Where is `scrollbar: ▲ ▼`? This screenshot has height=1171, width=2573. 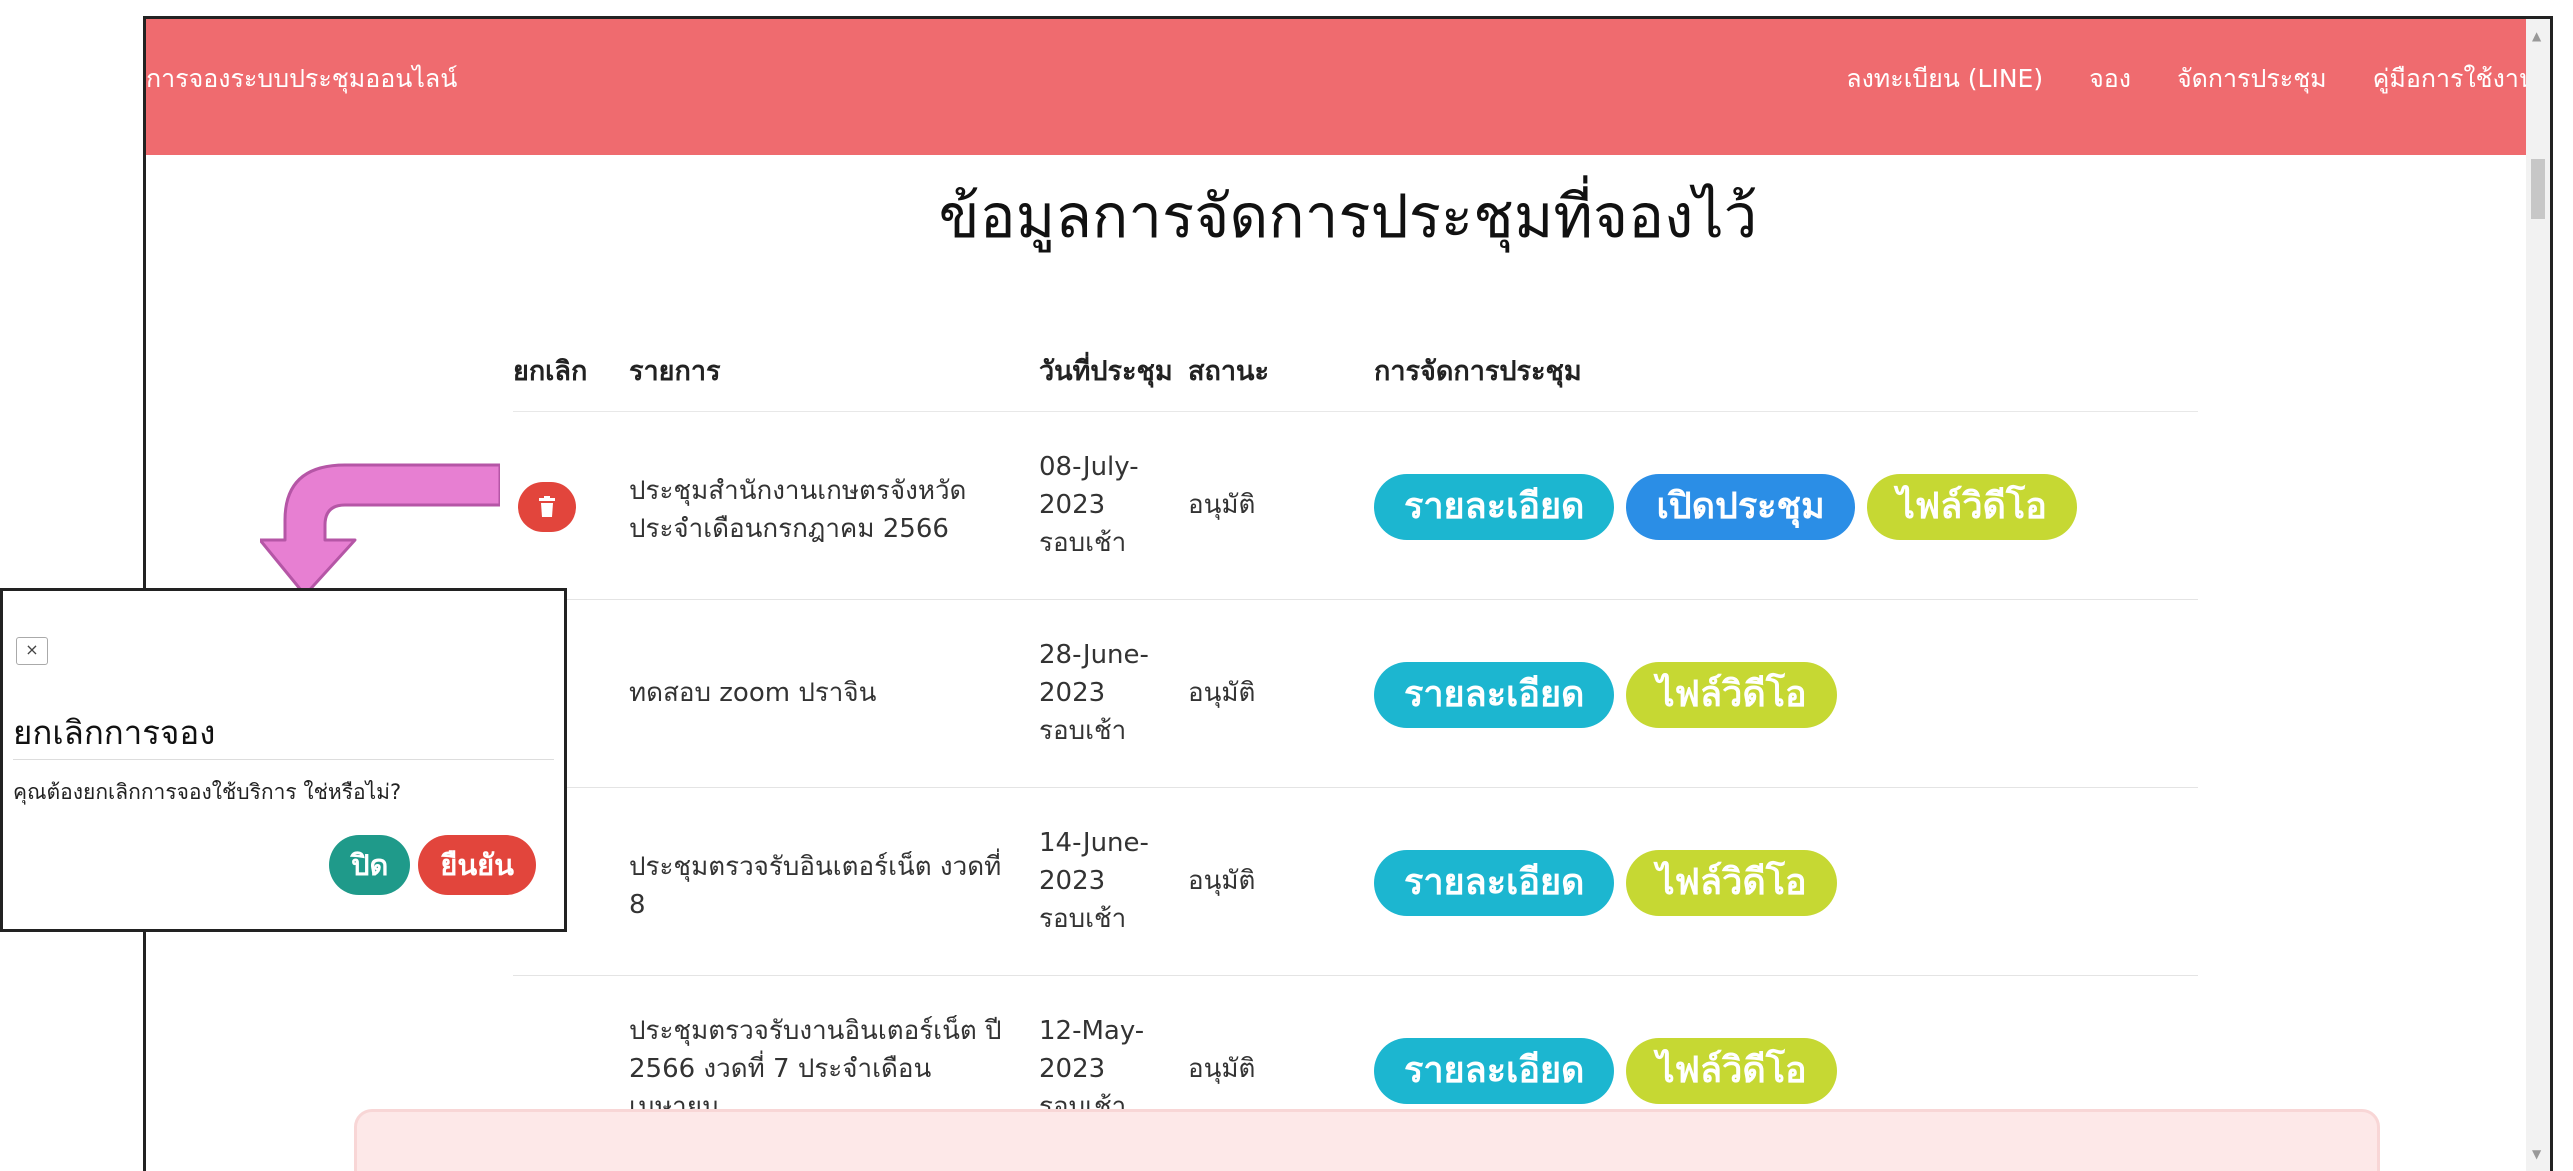 scrollbar: ▲ ▼ is located at coordinates (2538, 595).